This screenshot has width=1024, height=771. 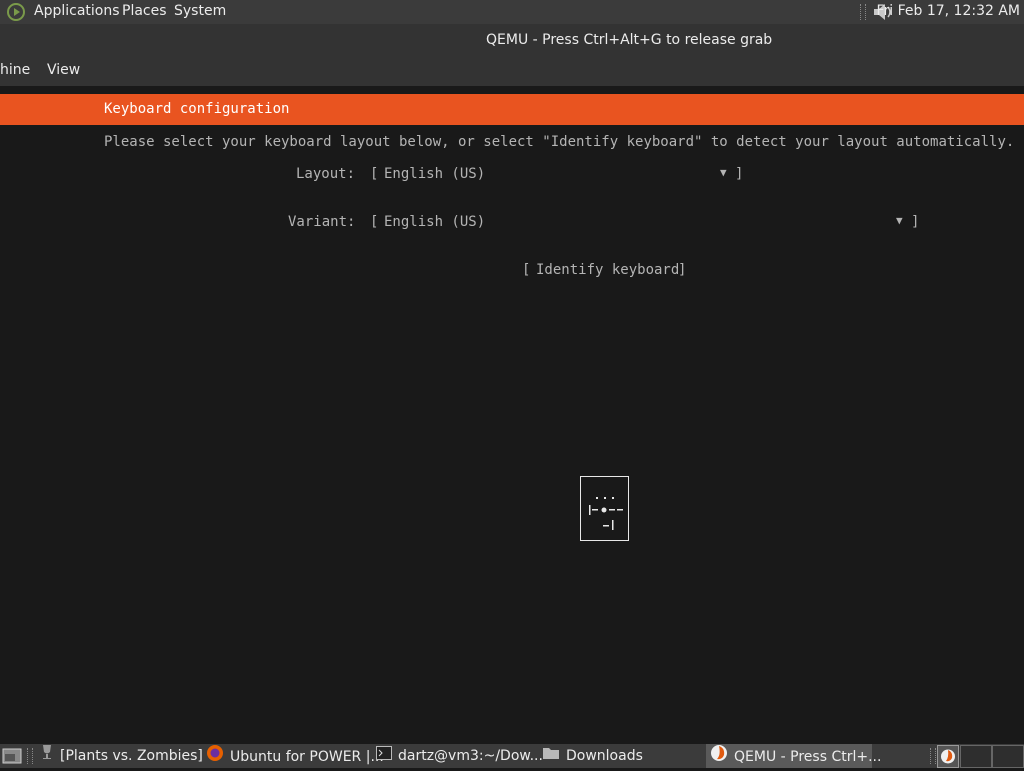 What do you see at coordinates (551, 756) in the screenshot?
I see `folder-icon` at bounding box center [551, 756].